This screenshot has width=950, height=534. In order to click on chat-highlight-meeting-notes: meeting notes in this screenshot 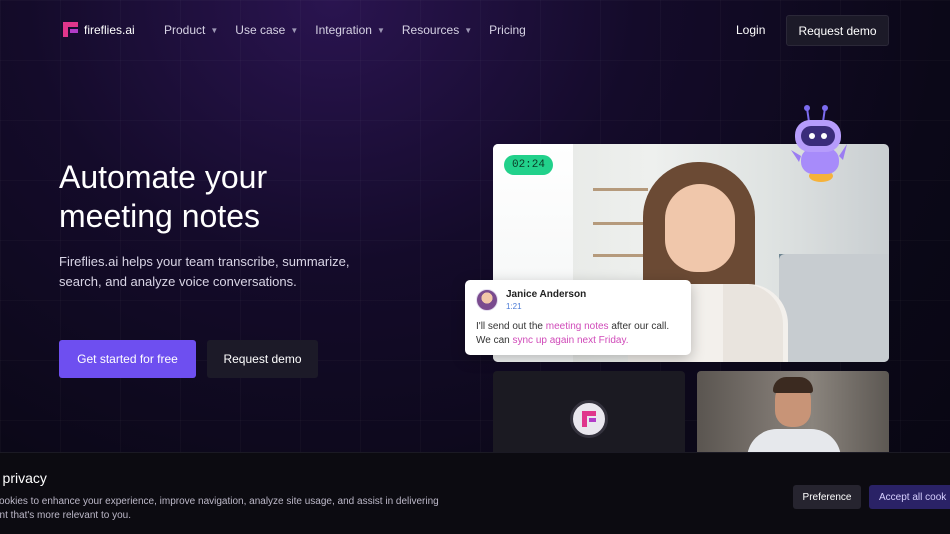, I will do `click(577, 326)`.